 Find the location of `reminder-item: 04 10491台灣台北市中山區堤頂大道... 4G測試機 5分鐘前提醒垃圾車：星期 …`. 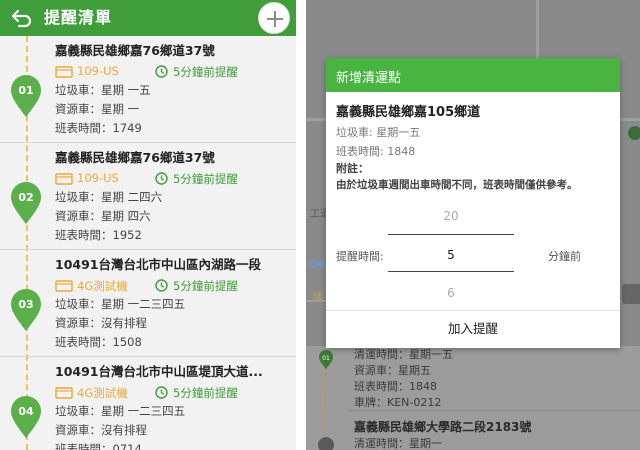

reminder-item: 04 10491台灣台北市中山區堤頂大道... 4G測試機 5分鐘前提醒垃圾車：星期 … is located at coordinates (148, 403).